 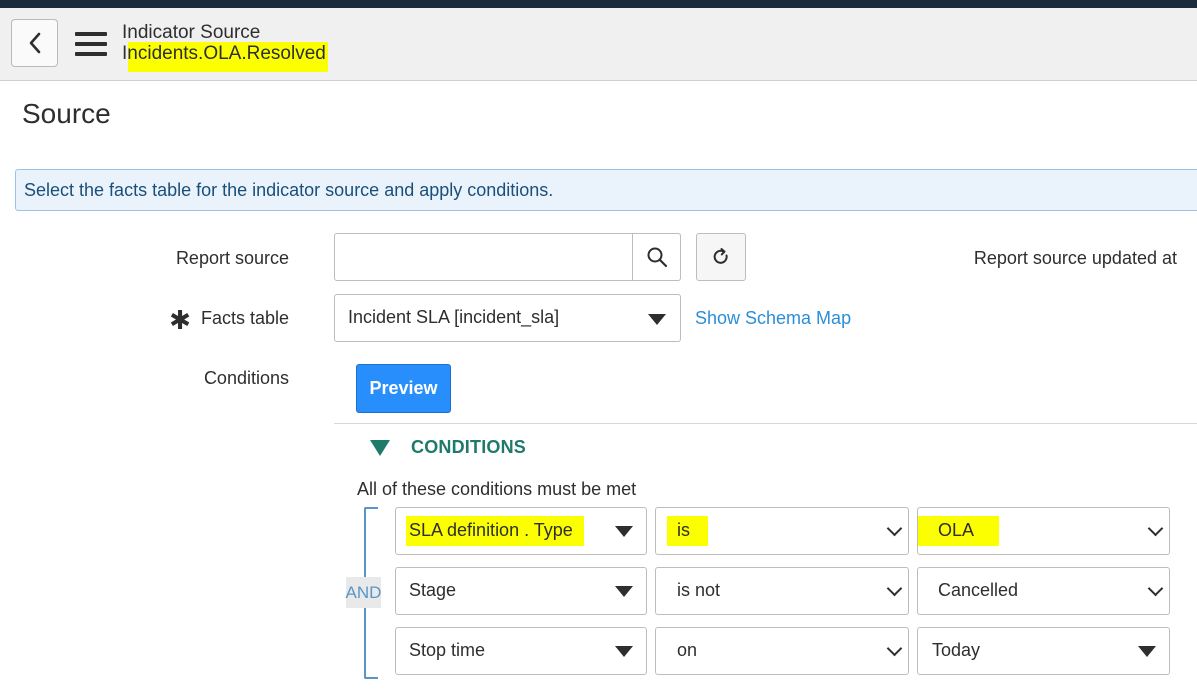 I want to click on facts-table-select: Incident SLA [incident_sla], so click(x=507, y=318).